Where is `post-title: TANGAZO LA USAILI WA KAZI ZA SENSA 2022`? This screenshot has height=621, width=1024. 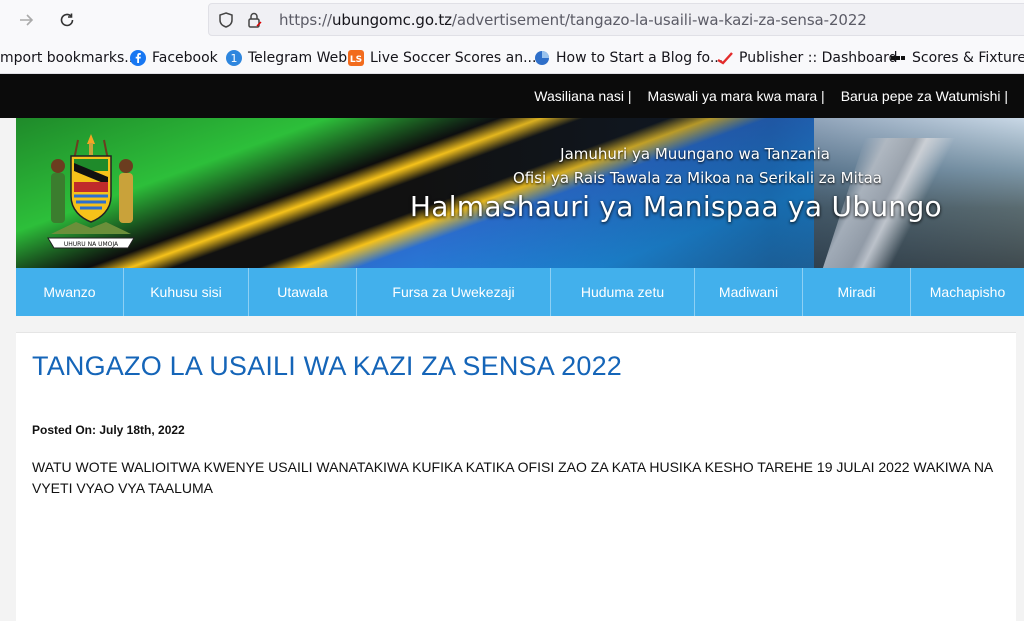
post-title: TANGAZO LA USAILI WA KAZI ZA SENSA 2022 is located at coordinates (327, 366).